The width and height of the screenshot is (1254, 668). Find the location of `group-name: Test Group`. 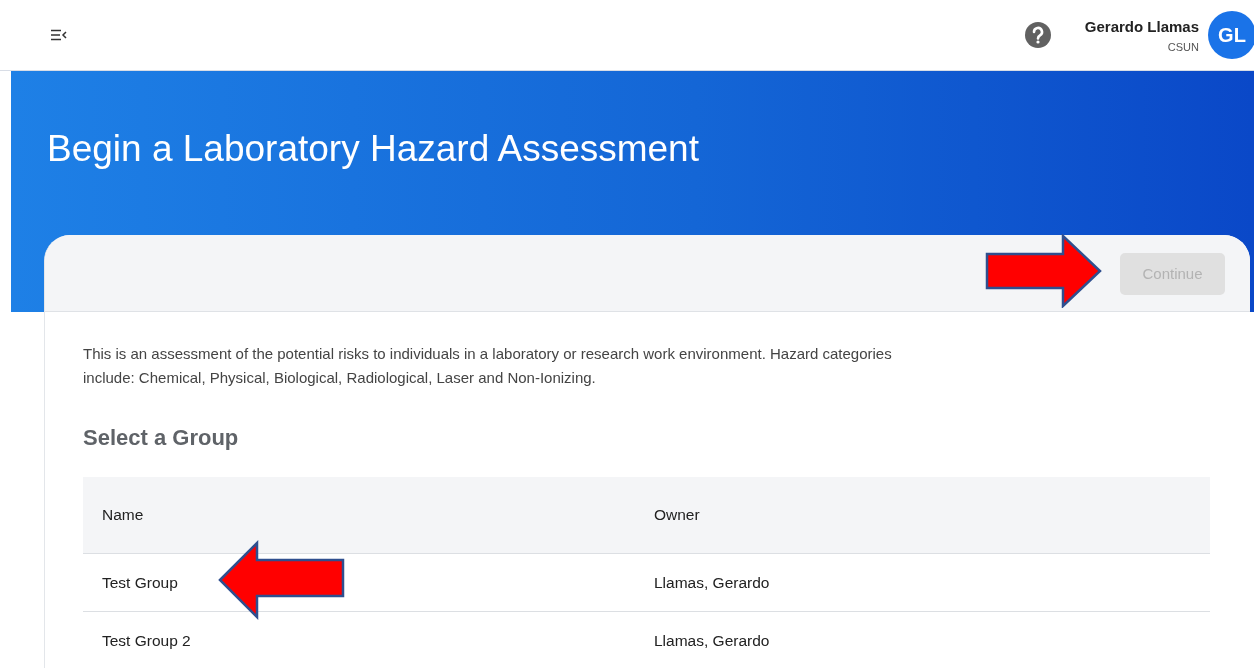

group-name: Test Group is located at coordinates (140, 582).